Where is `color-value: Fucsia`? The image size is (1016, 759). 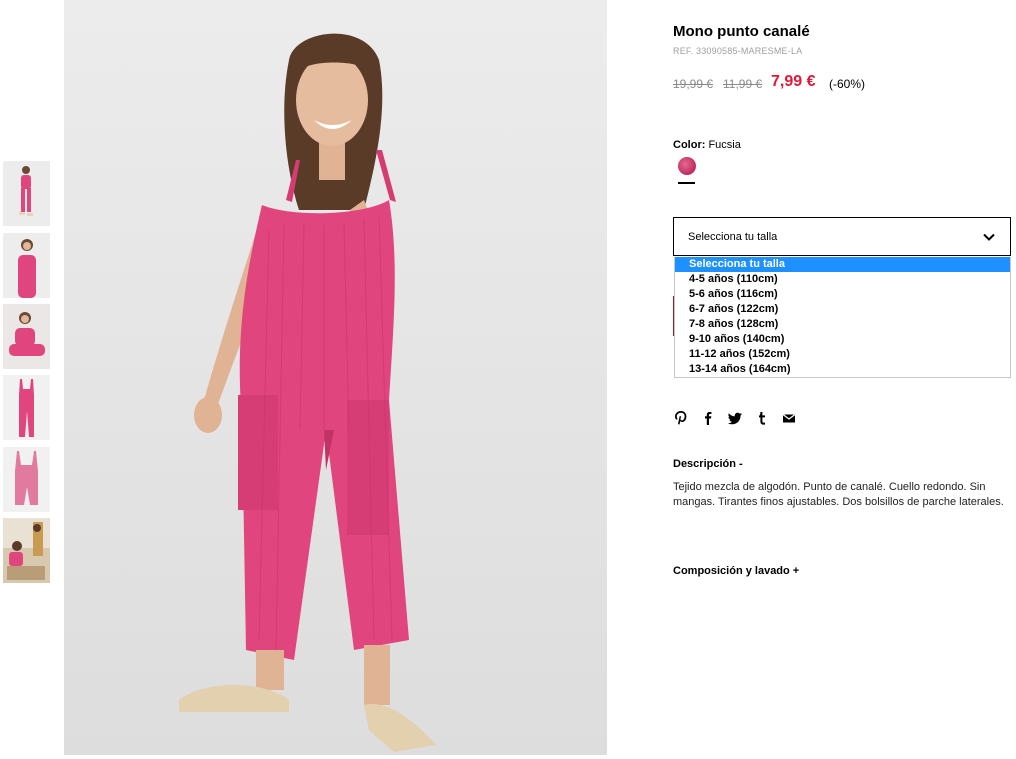 color-value: Fucsia is located at coordinates (723, 145).